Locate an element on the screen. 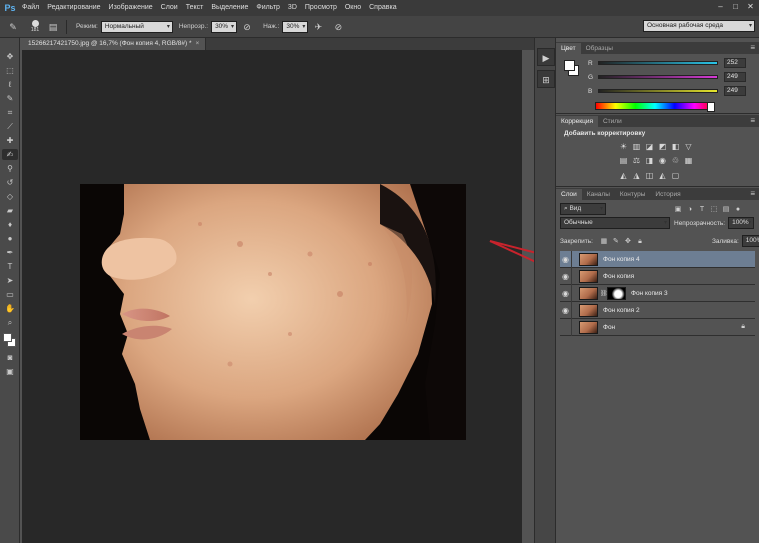 The width and height of the screenshot is (759, 543). blend-mode-select: Обычные is located at coordinates (615, 223).